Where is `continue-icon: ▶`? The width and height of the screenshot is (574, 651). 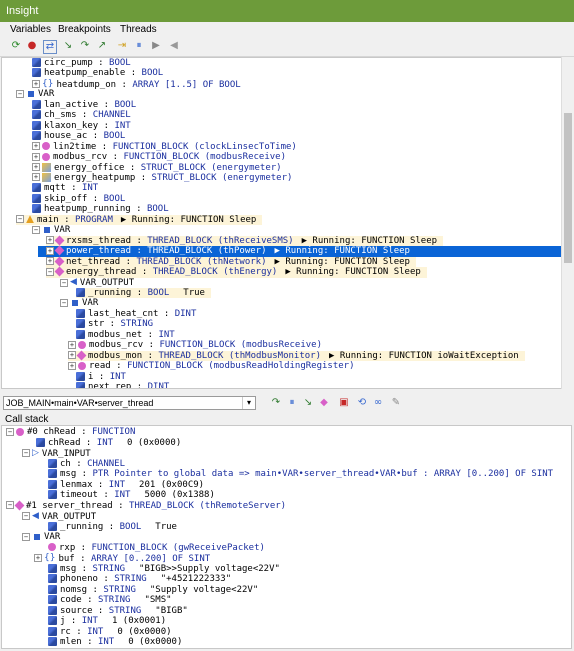
continue-icon: ▶ is located at coordinates (156, 46).